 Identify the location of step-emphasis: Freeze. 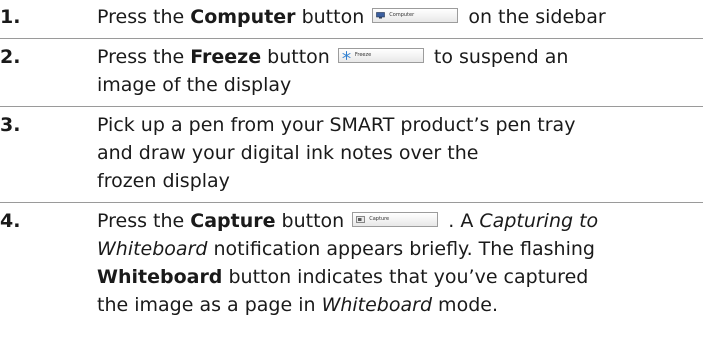
(226, 57).